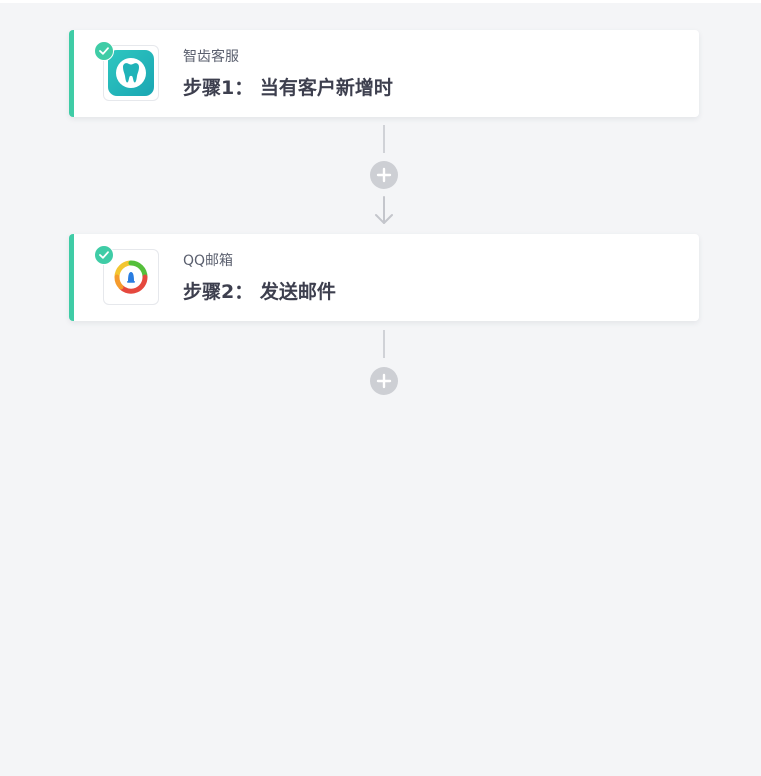  Describe the element at coordinates (288, 88) in the screenshot. I see `step-title: 步骤1： 当有客户新增时` at that location.